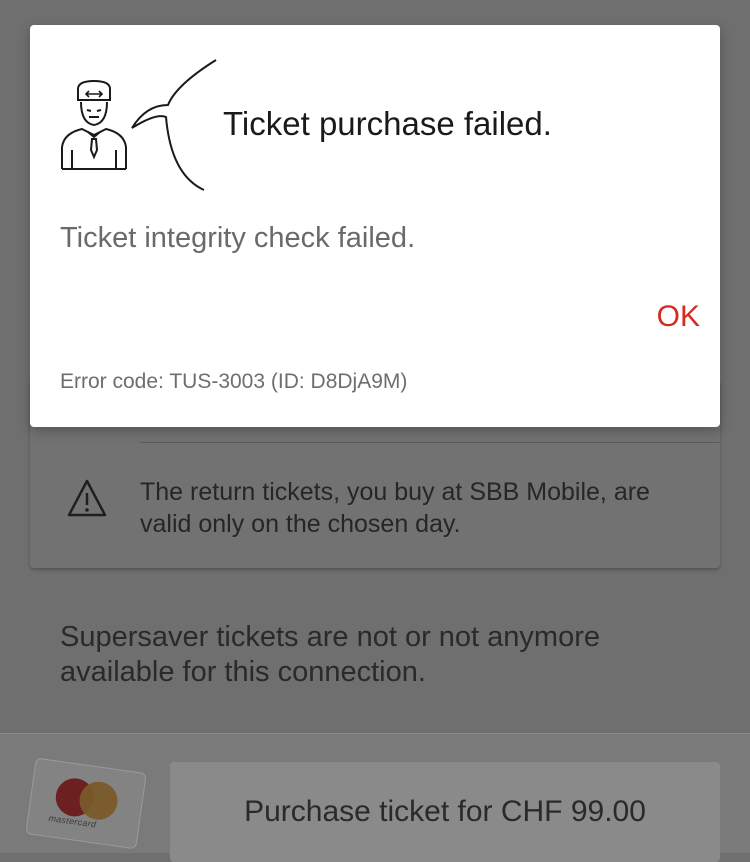 The height and width of the screenshot is (862, 750). I want to click on dialog-title: Ticket purchase failed., so click(387, 123).